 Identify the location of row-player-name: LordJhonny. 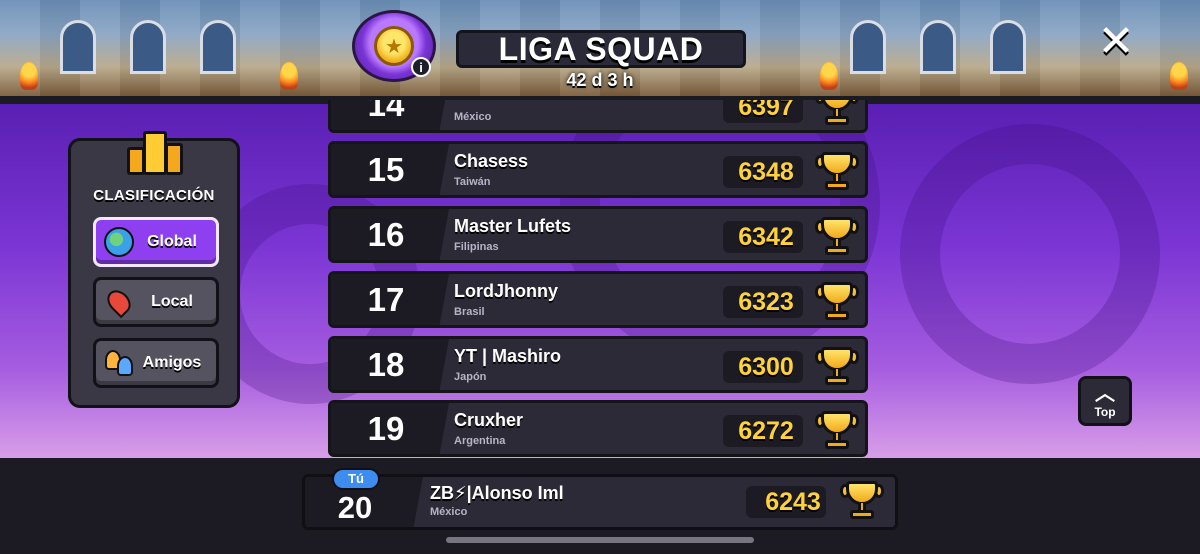
(506, 291).